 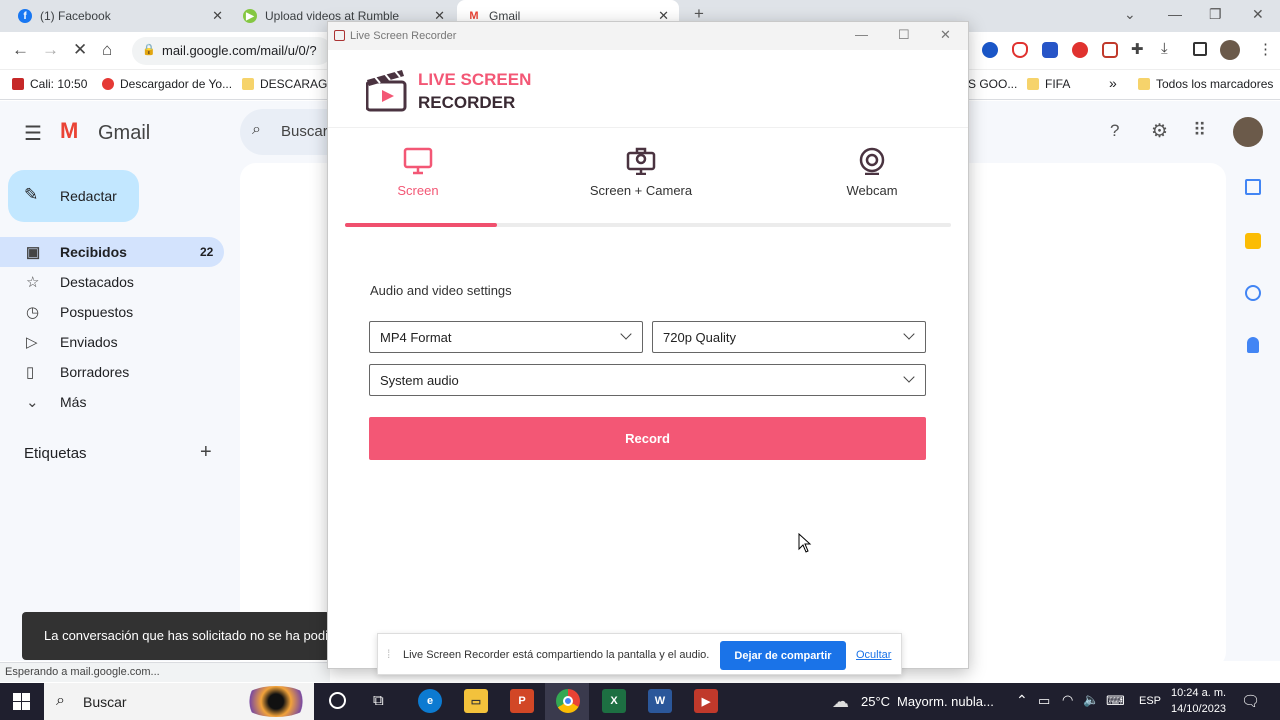 I want to click on close-window-icon: ✕, so click(x=1258, y=14).